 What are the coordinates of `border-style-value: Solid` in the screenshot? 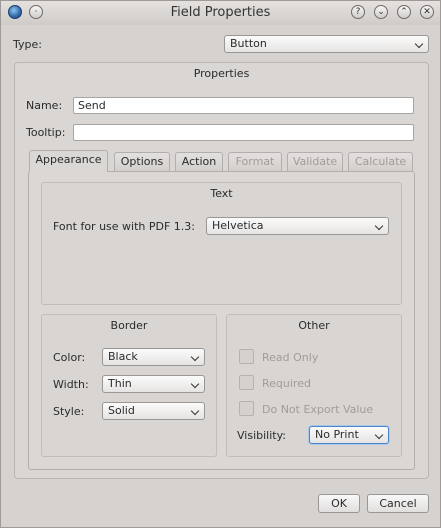 It's located at (121, 410).